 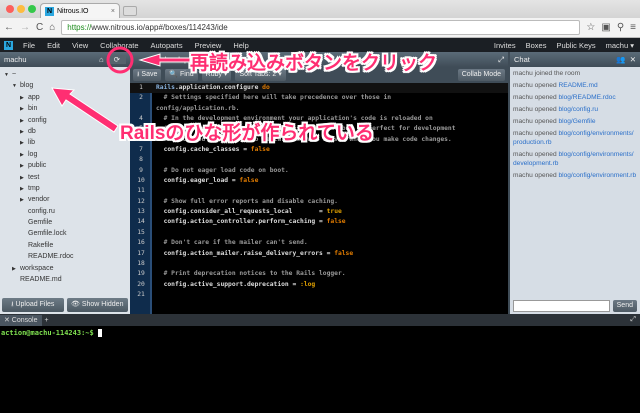 I want to click on annotation-reload: 再読み込みボタンをクリック, so click(x=314, y=63).